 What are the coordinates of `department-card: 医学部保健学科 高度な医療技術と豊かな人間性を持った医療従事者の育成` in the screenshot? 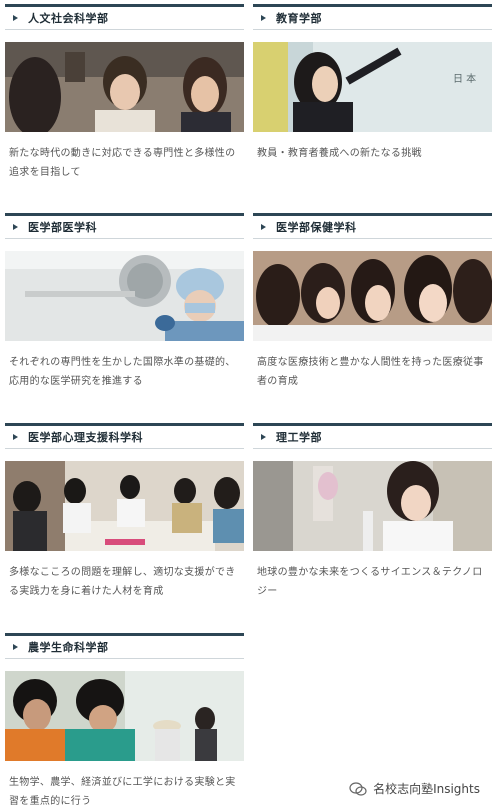 It's located at (372, 302).